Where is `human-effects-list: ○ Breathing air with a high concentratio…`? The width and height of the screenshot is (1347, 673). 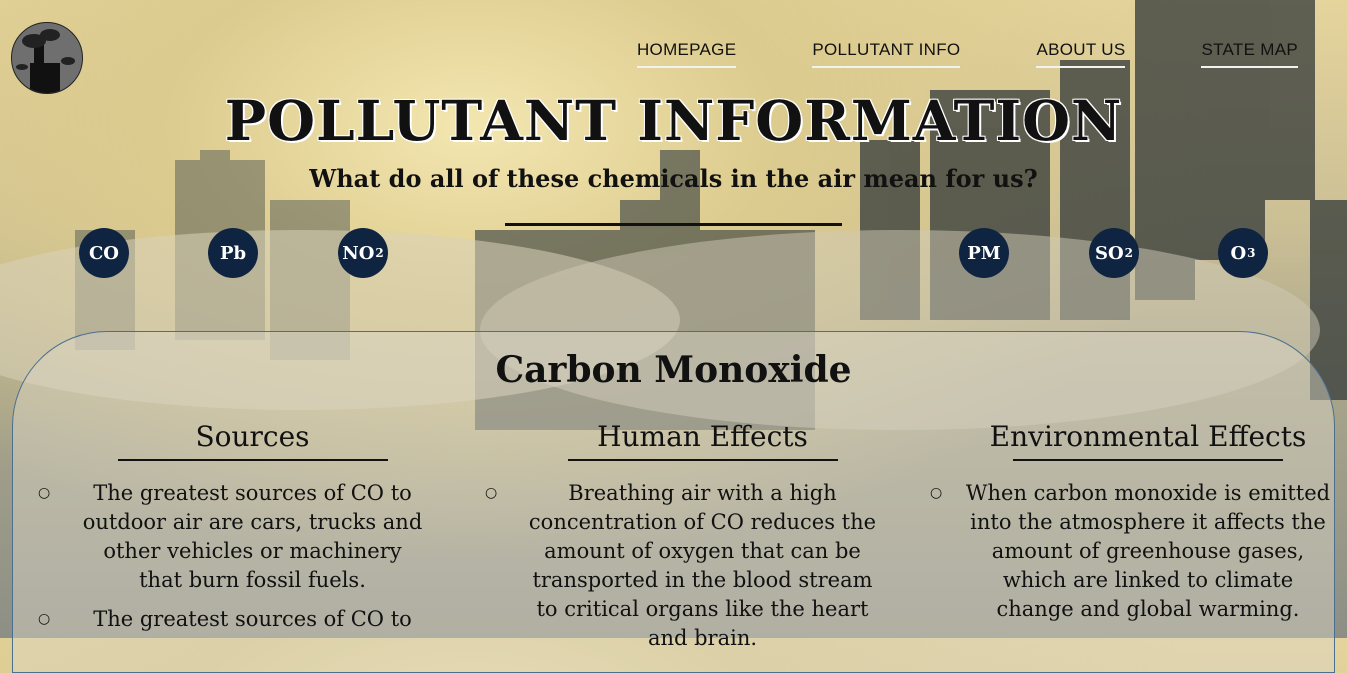 human-effects-list: ○ Breathing air with a high concentratio… is located at coordinates (685, 566).